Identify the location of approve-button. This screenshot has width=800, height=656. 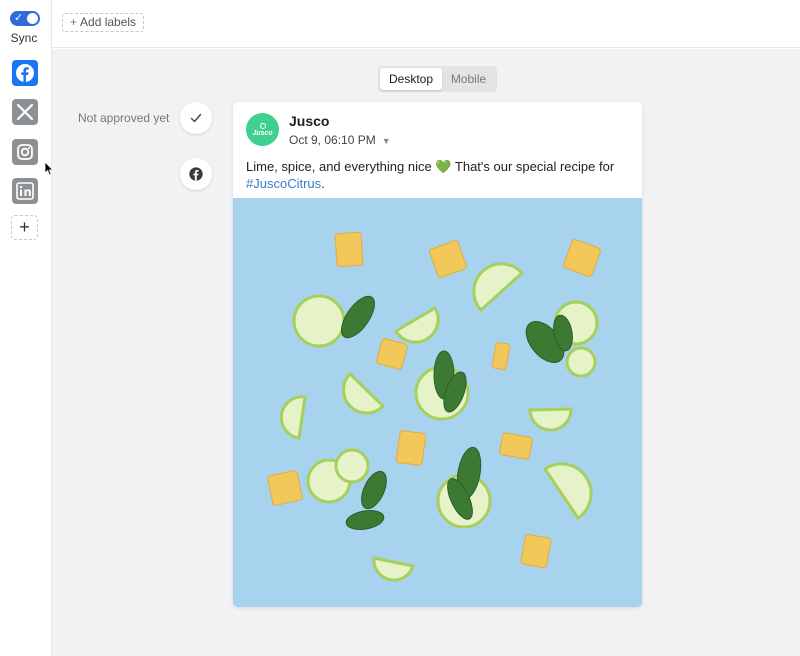
(196, 118).